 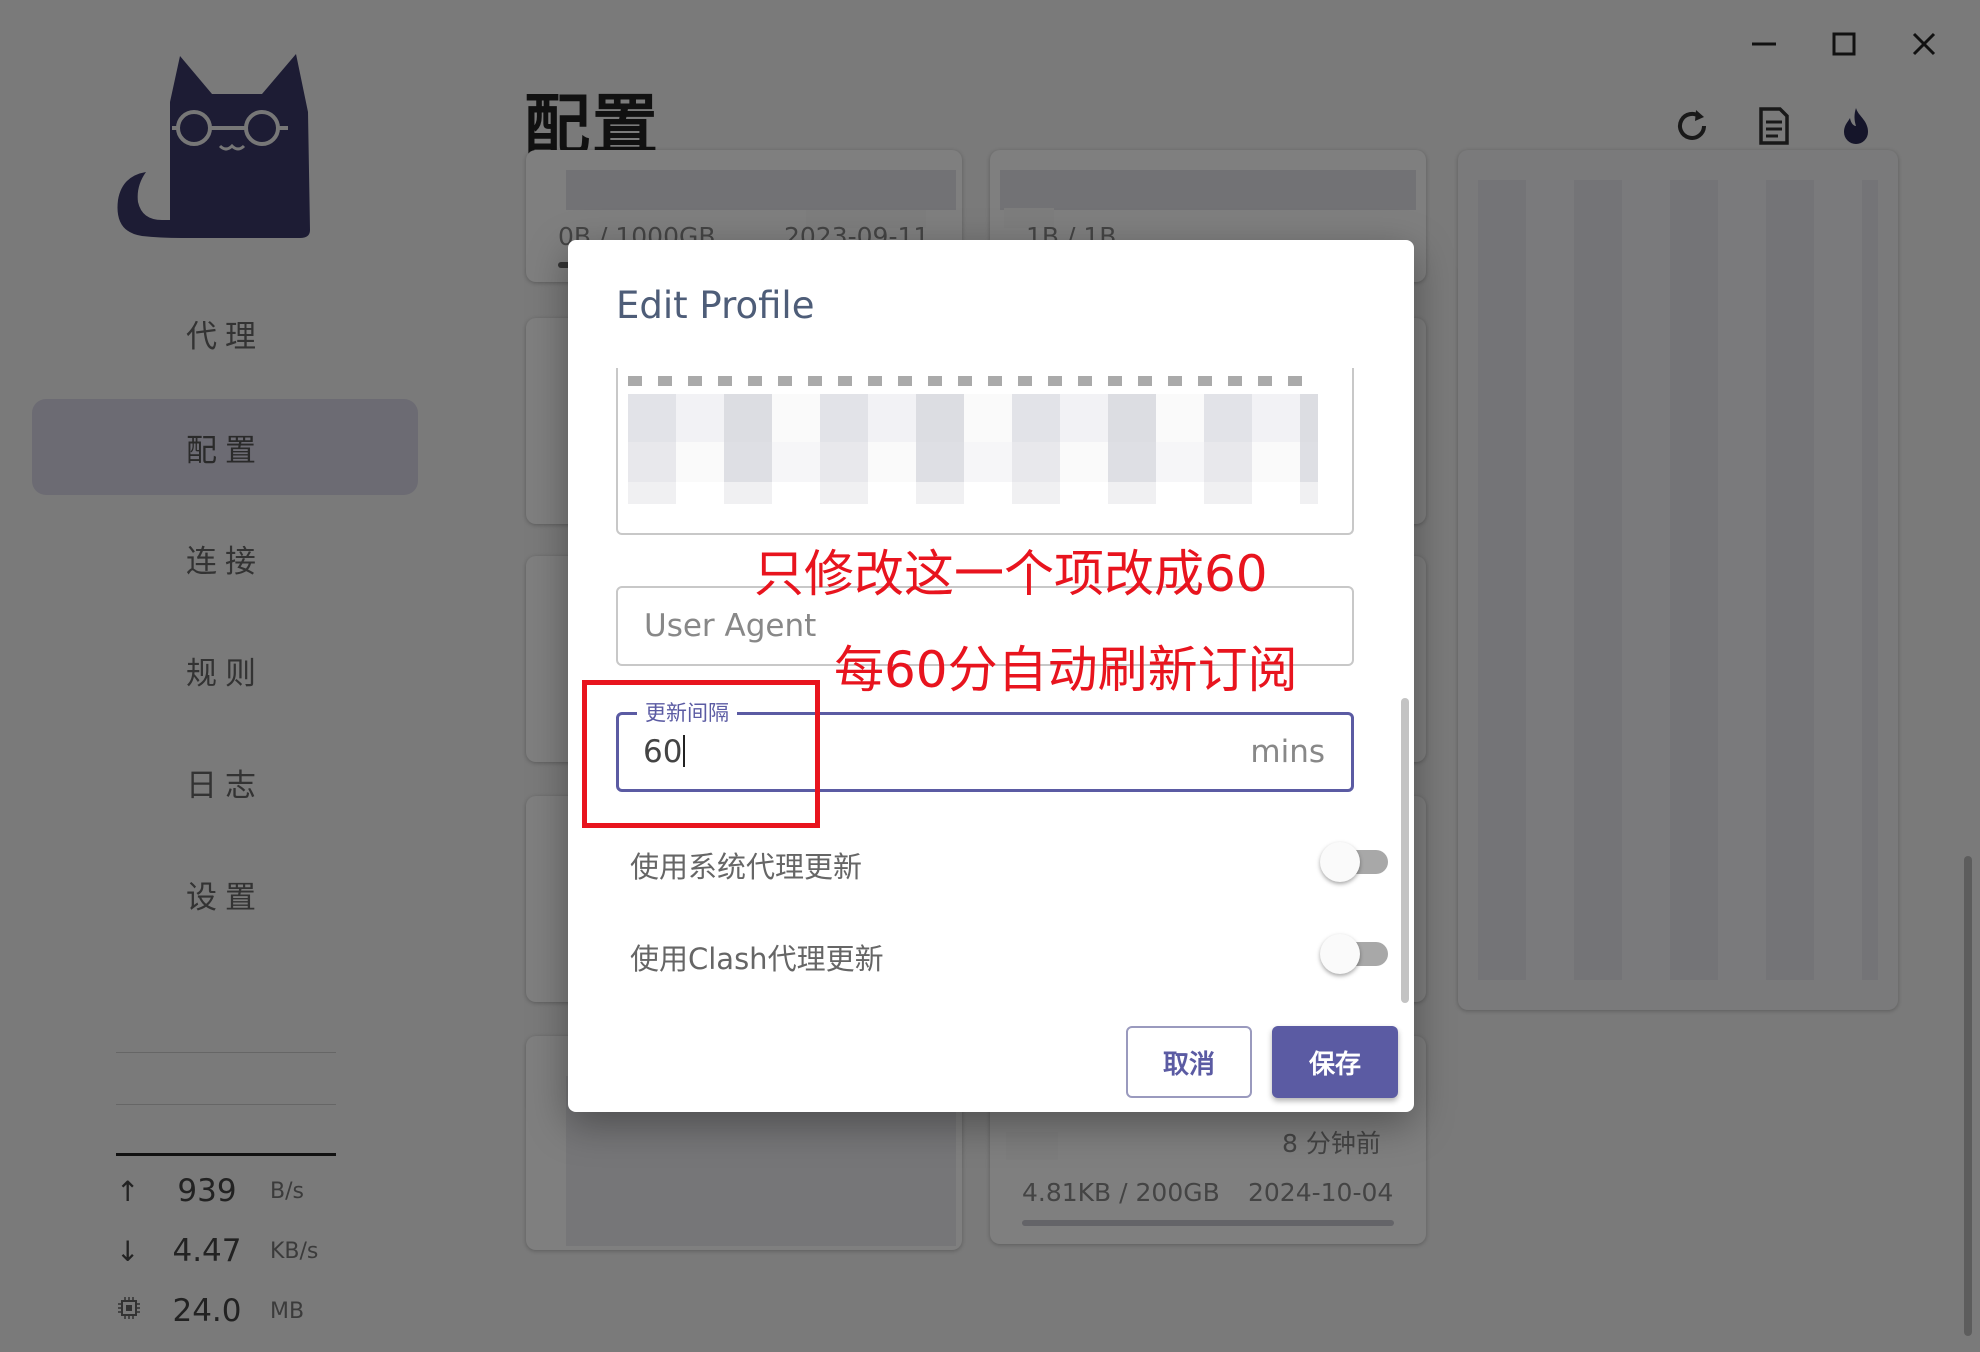 I want to click on clash-proxy-toggle-row: 使用Clash代理更新, so click(x=1009, y=954).